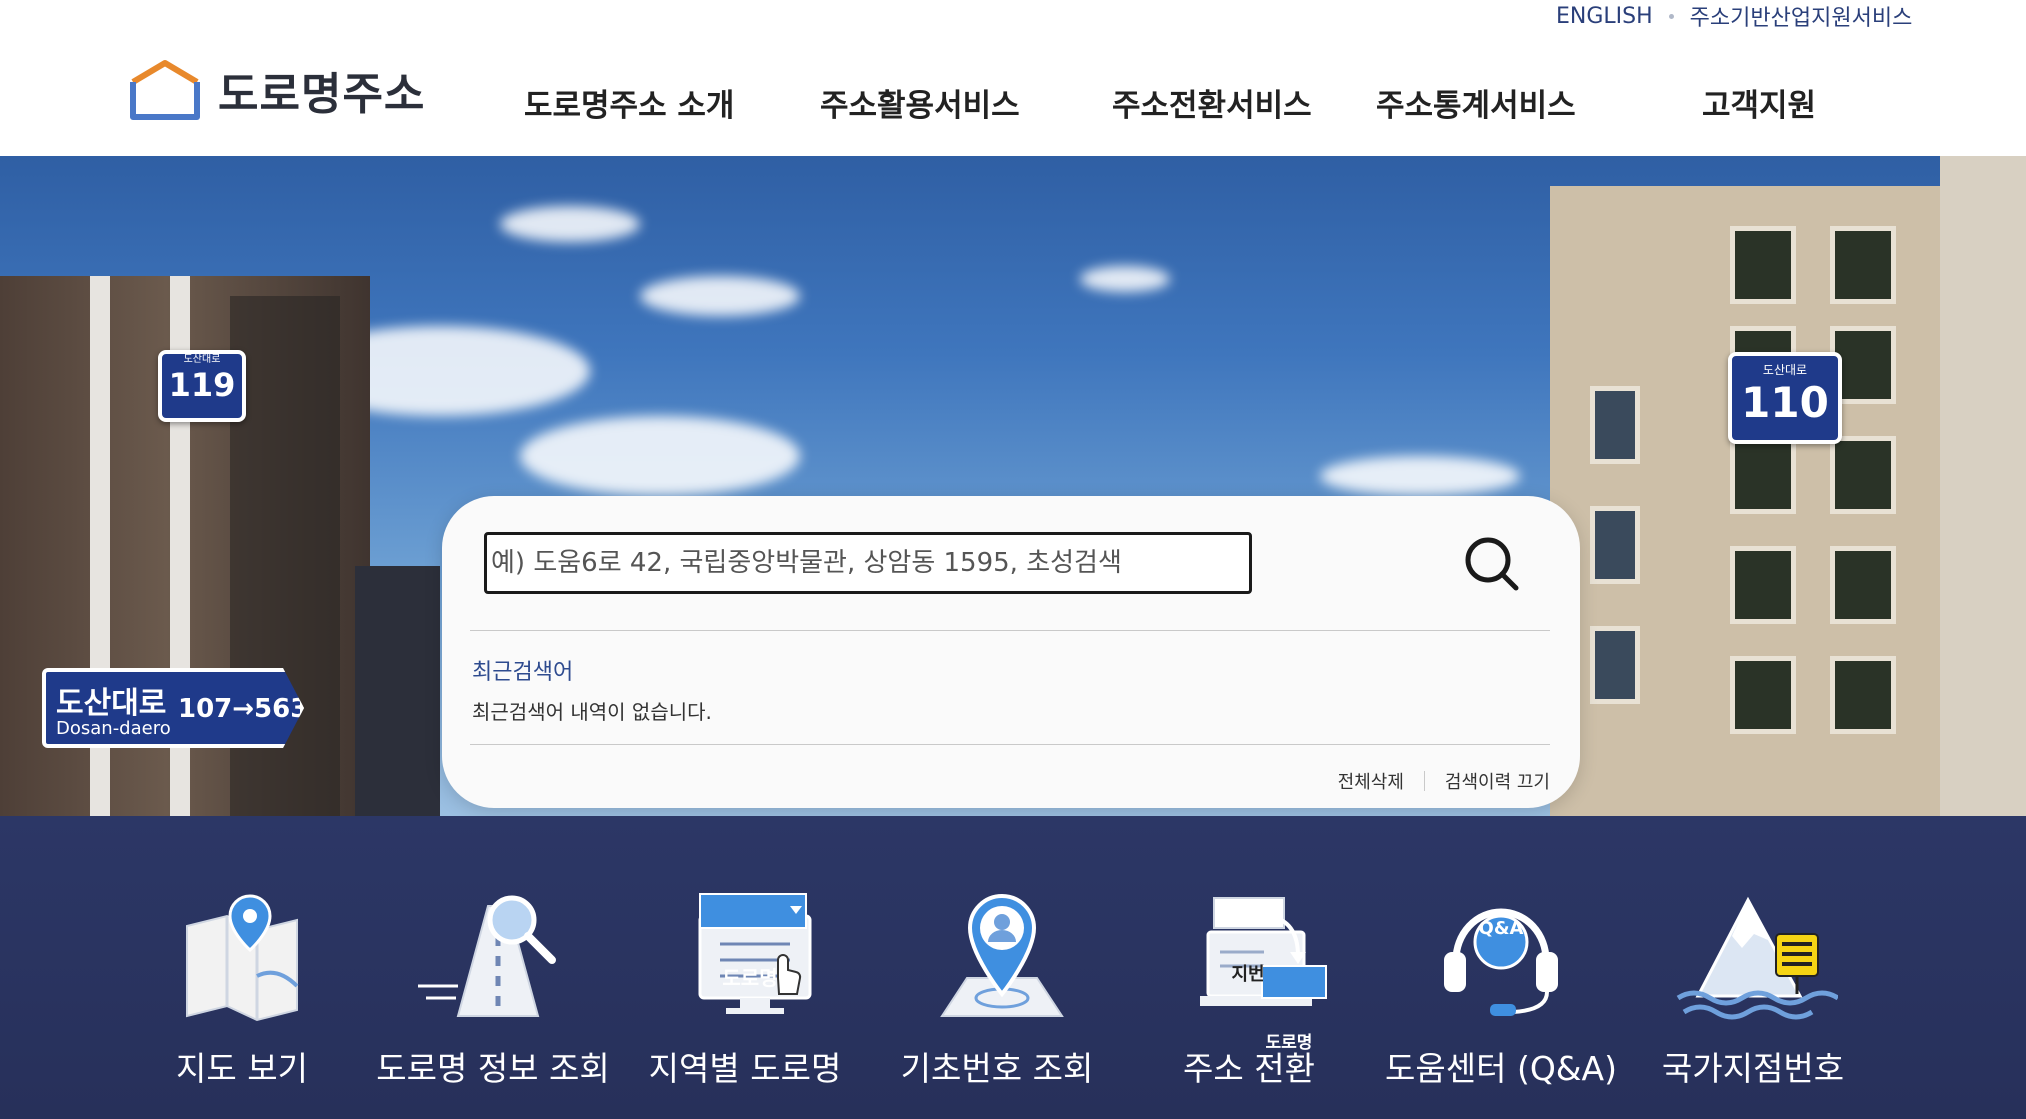 Image resolution: width=2026 pixels, height=1119 pixels. Describe the element at coordinates (111, 703) in the screenshot. I see `sign-korean-name: 도산대로` at that location.